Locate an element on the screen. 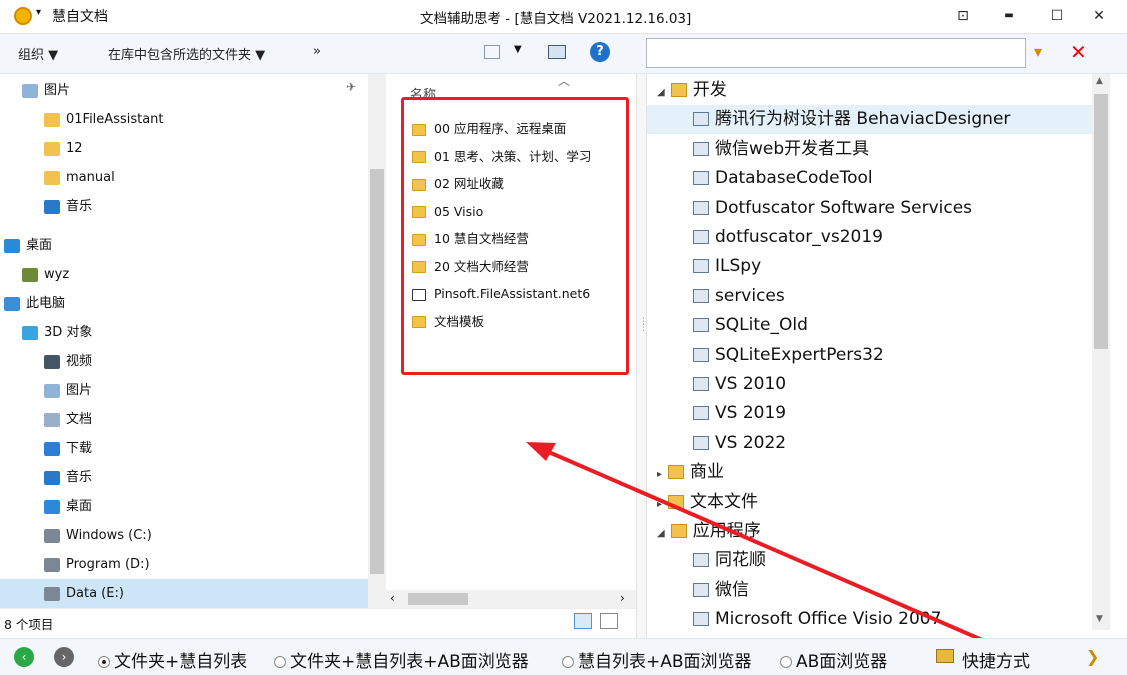 This screenshot has width=1127, height=675. shortcut-button: 快捷方式 is located at coordinates (996, 659).